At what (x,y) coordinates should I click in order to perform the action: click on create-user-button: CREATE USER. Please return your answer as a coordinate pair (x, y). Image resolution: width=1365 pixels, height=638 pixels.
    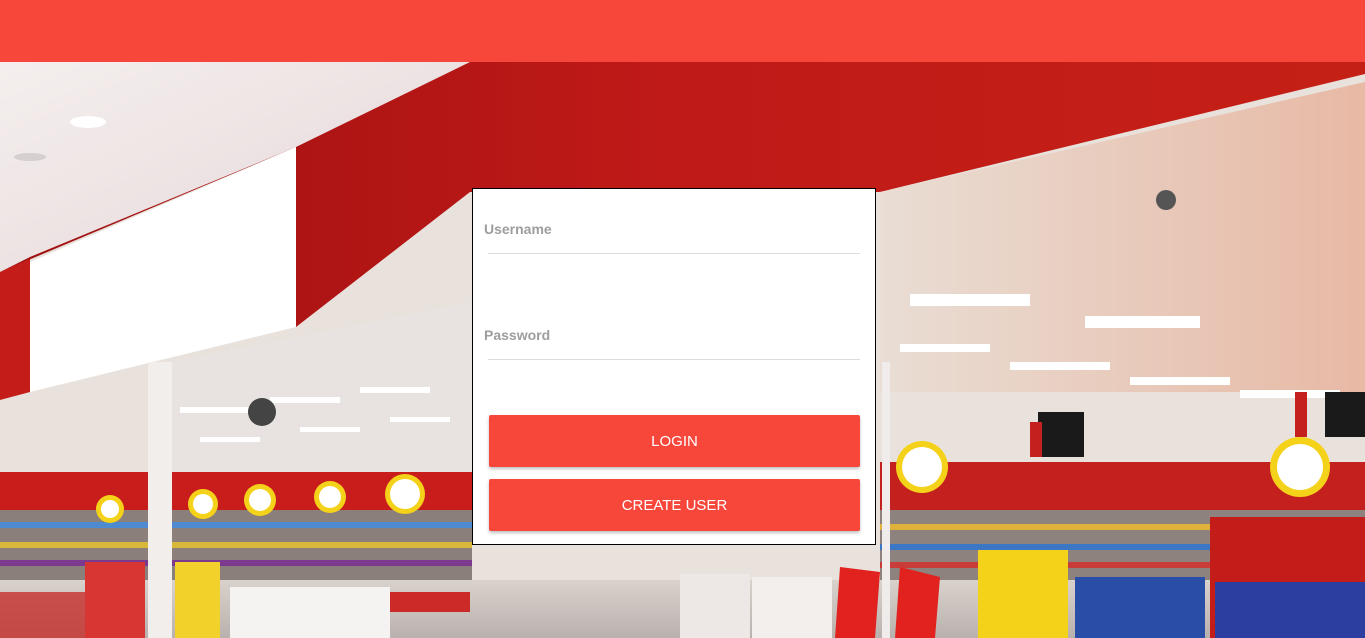
    Looking at the image, I should click on (674, 505).